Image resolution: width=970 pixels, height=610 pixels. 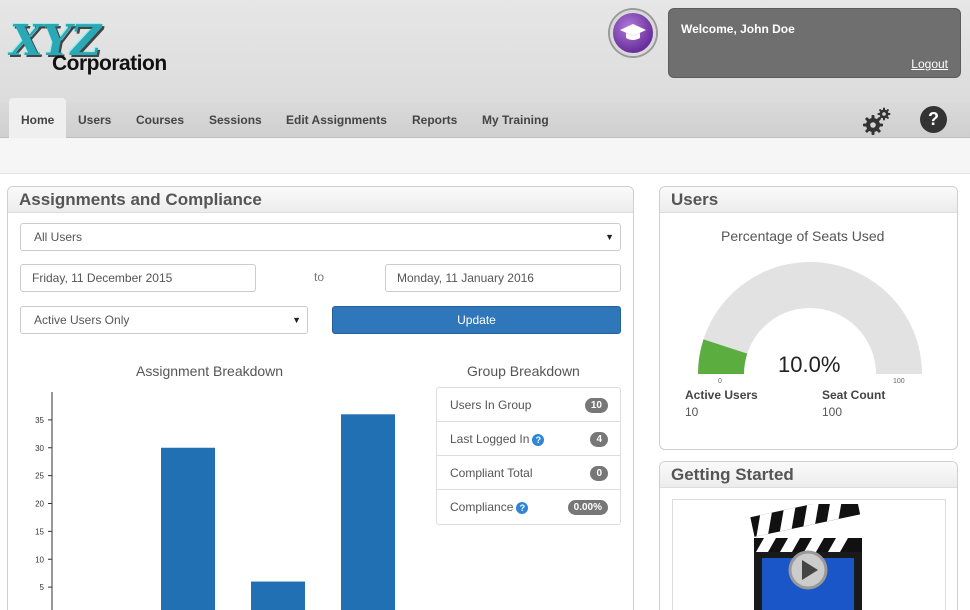 I want to click on group-row-compliant-total: Compliant Total 0, so click(x=528, y=473).